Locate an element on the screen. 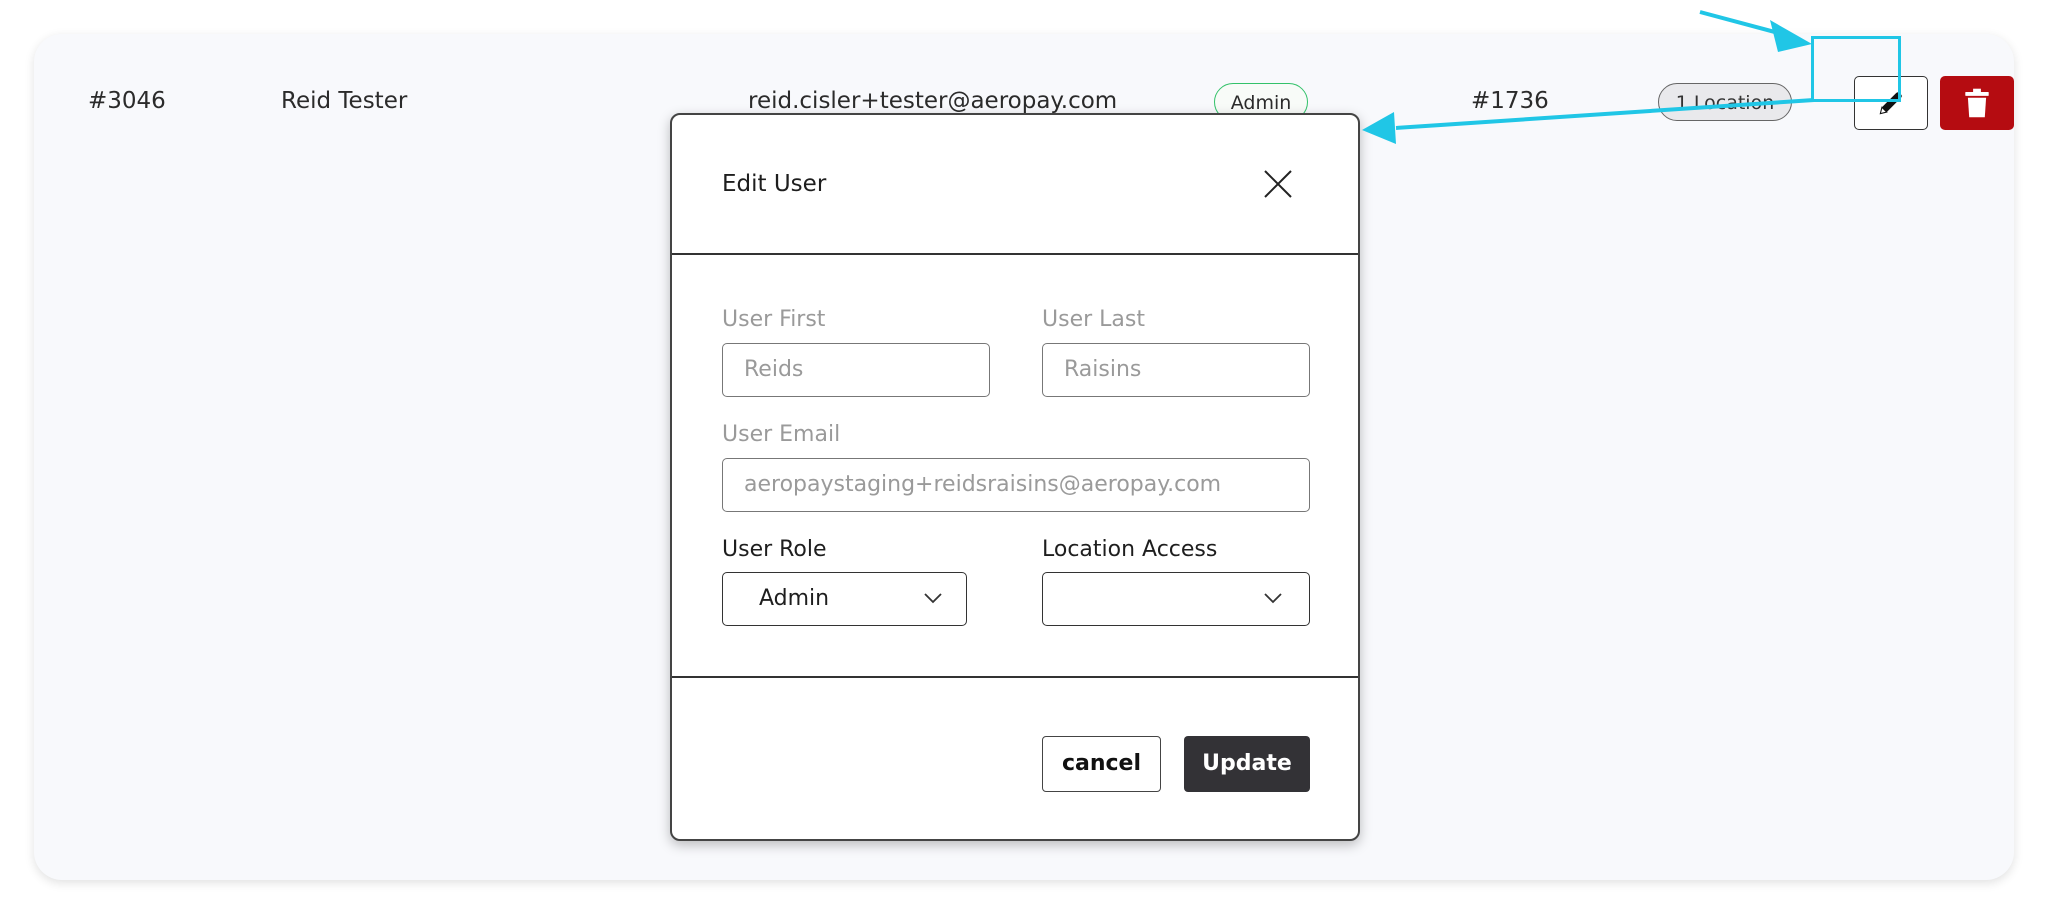  role-select-value: Admin is located at coordinates (794, 598).